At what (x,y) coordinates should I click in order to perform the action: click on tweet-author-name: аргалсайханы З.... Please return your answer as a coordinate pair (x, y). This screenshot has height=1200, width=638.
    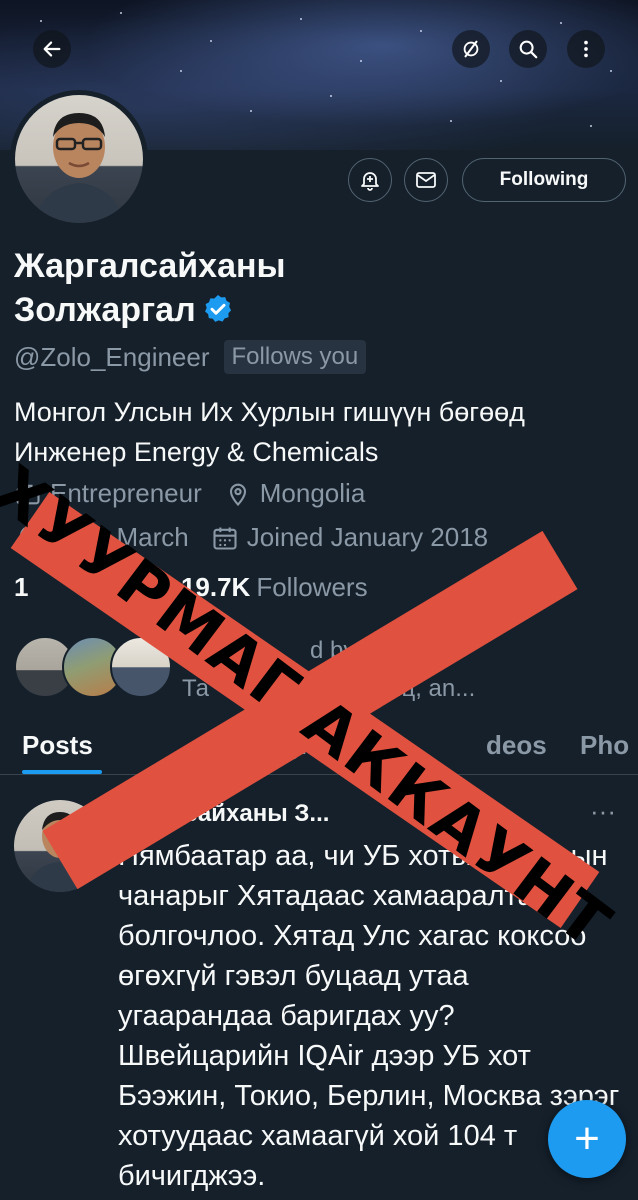
    Looking at the image, I should click on (224, 813).